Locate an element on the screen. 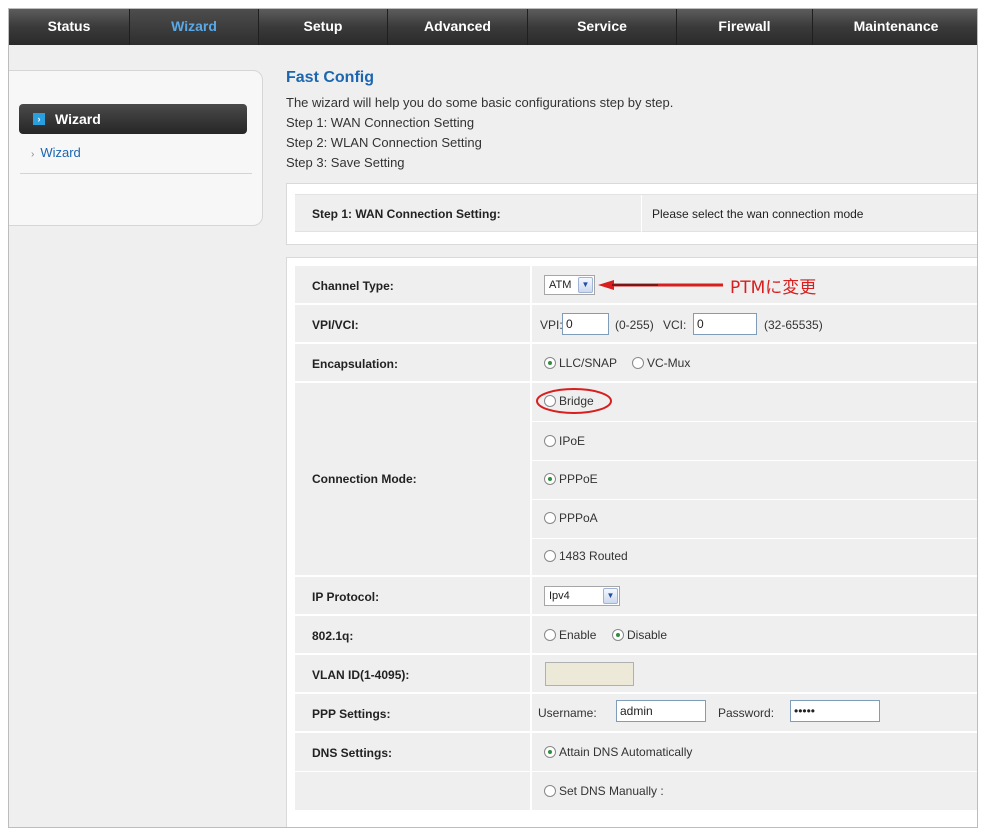  step-label: Step 1: WAN Connection Setting: is located at coordinates (406, 214).